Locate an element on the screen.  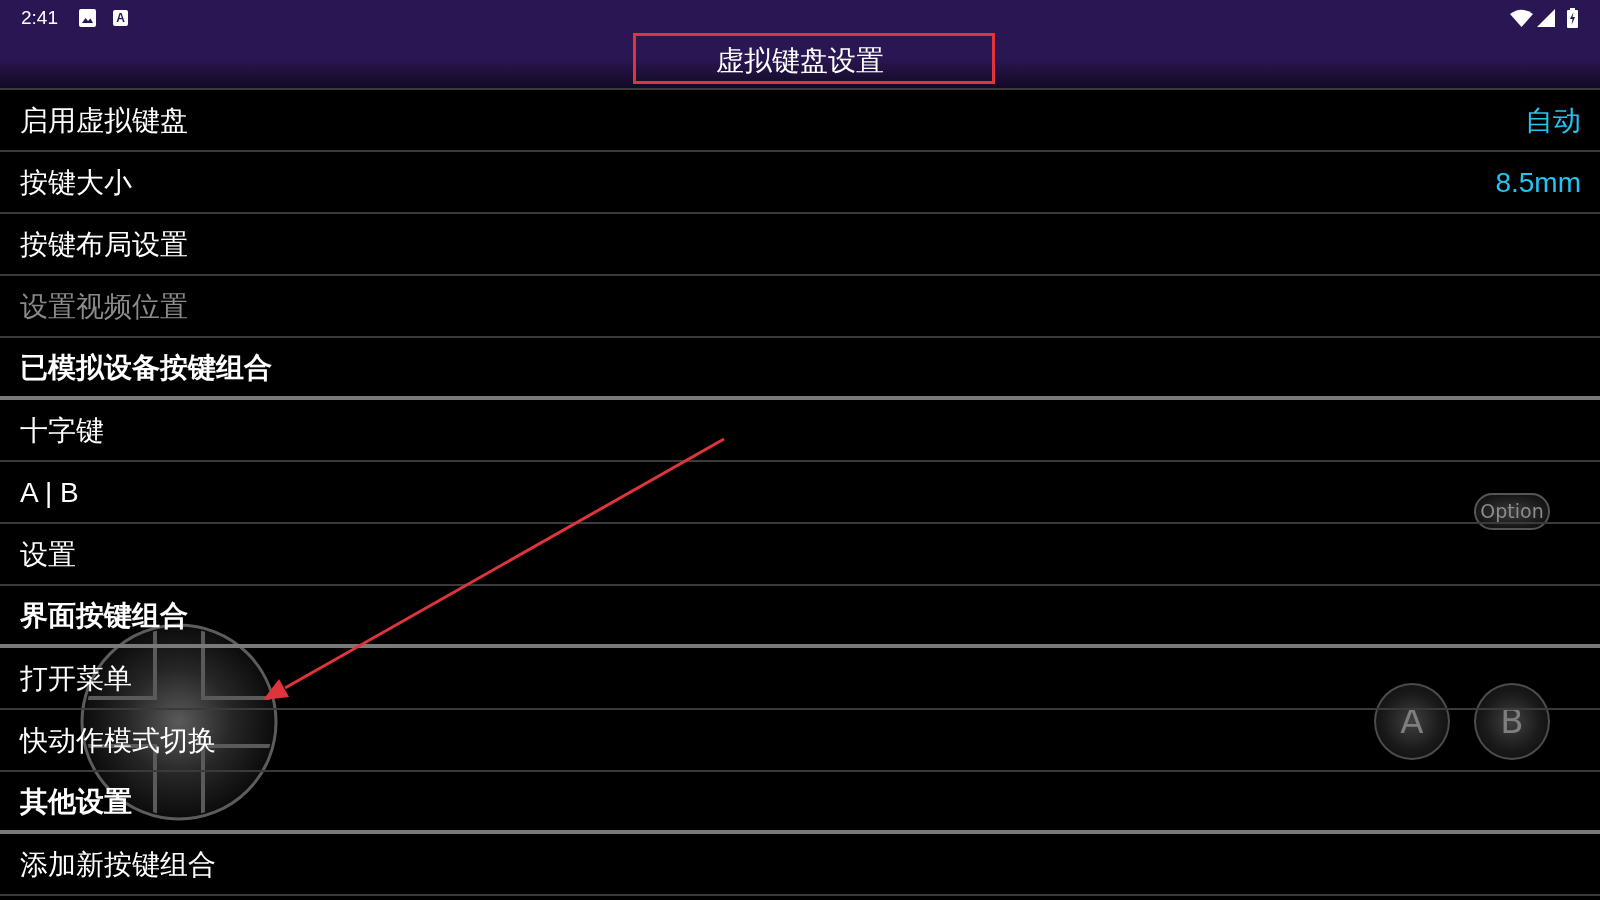
setting-value: 自动 is located at coordinates (1553, 120).